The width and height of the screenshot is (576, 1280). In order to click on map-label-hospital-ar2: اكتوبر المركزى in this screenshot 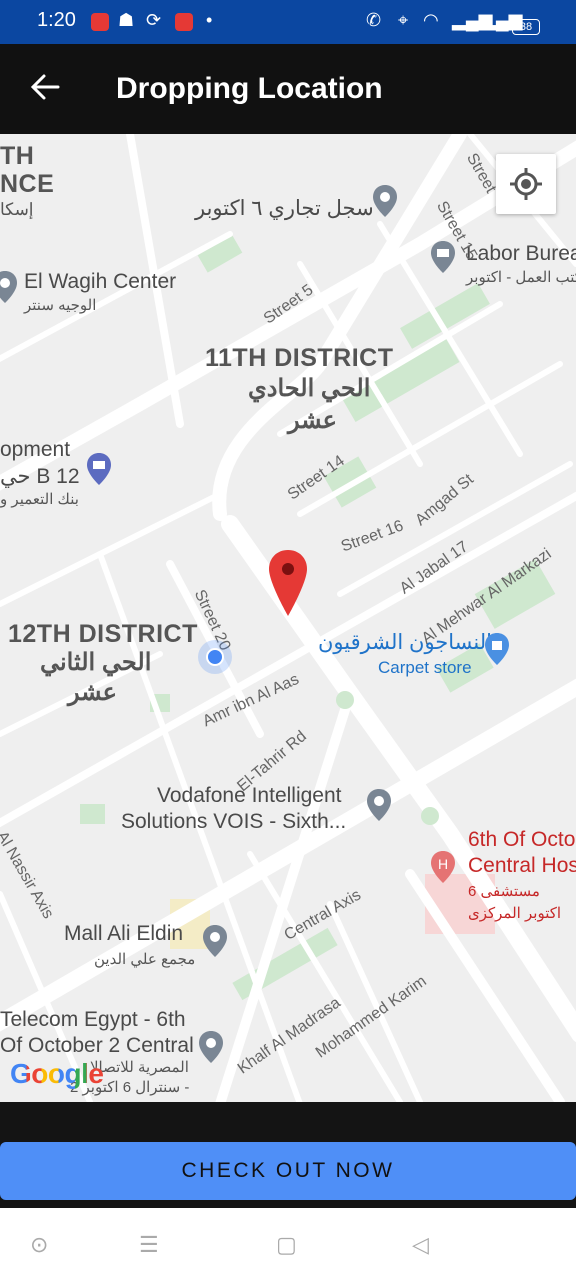, I will do `click(515, 913)`.